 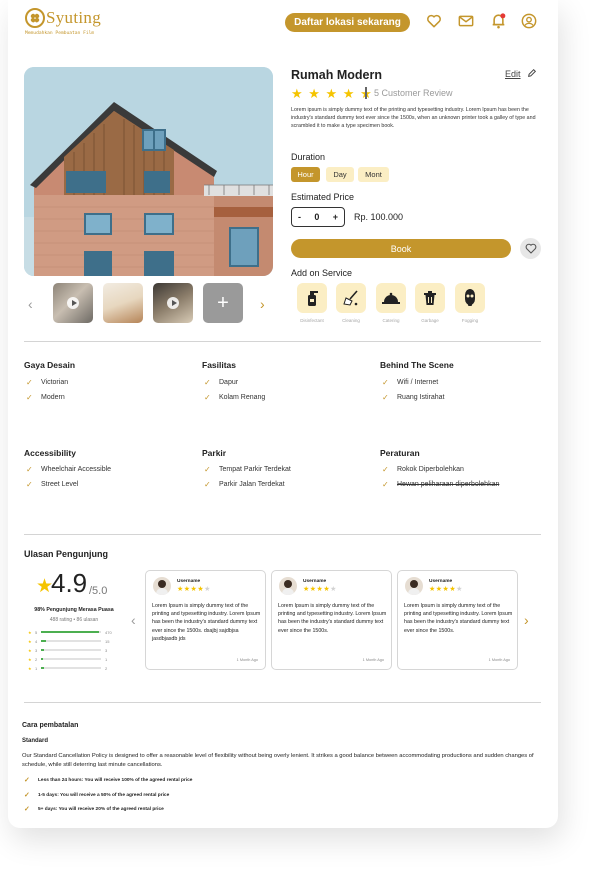 I want to click on review-stars: ★★★★★, so click(x=320, y=589).